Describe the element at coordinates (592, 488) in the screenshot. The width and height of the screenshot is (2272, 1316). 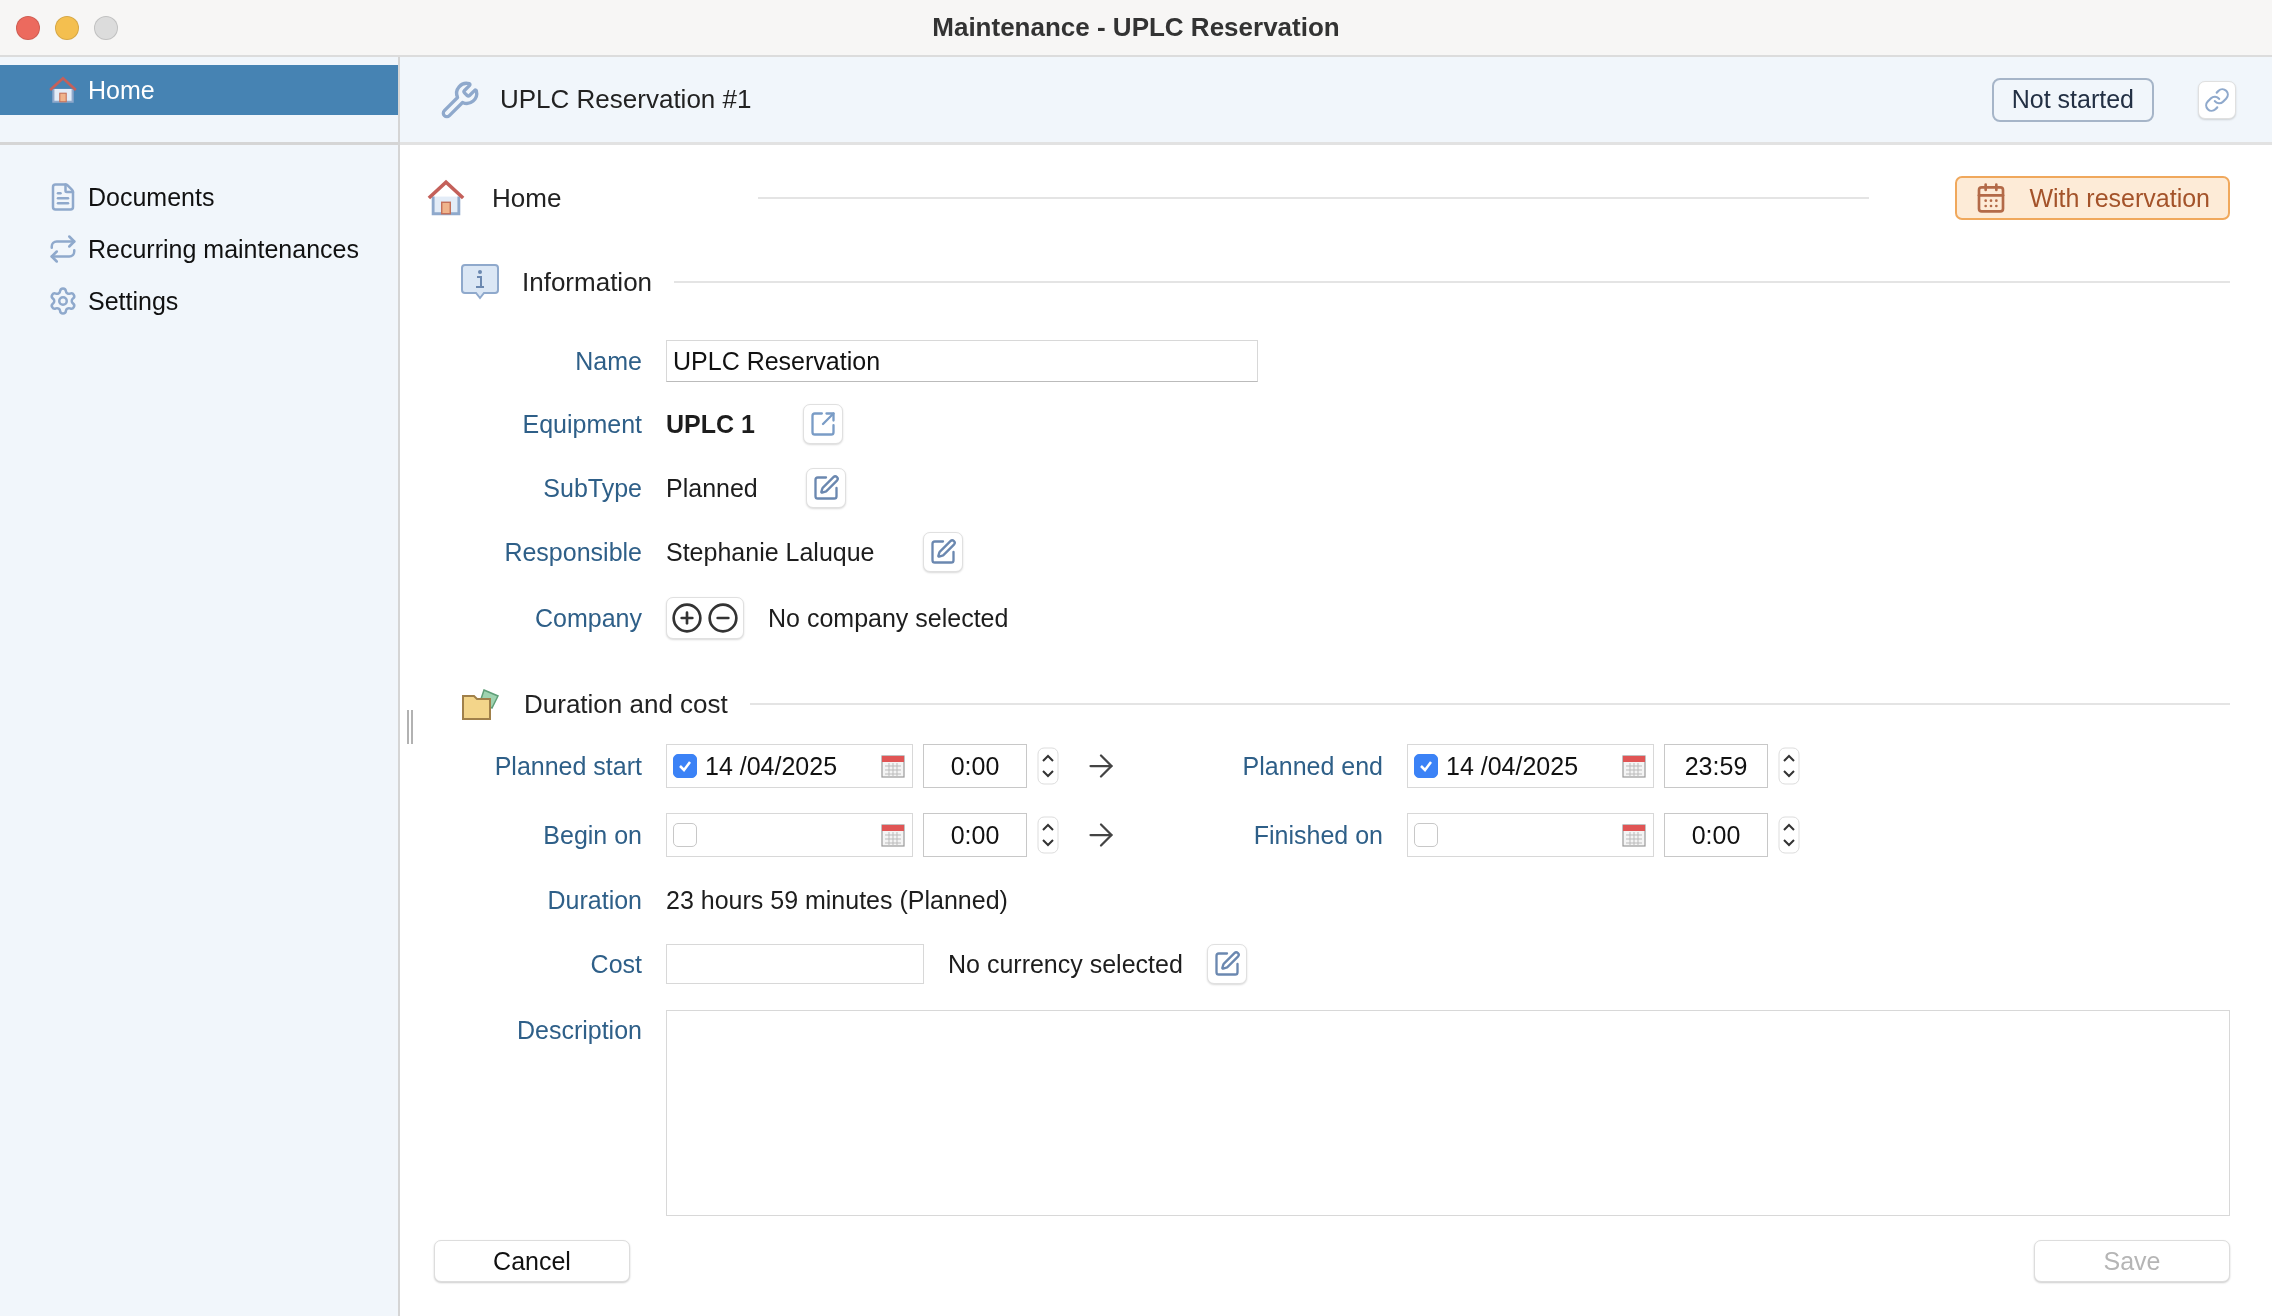
I see `field-label: SubType` at that location.